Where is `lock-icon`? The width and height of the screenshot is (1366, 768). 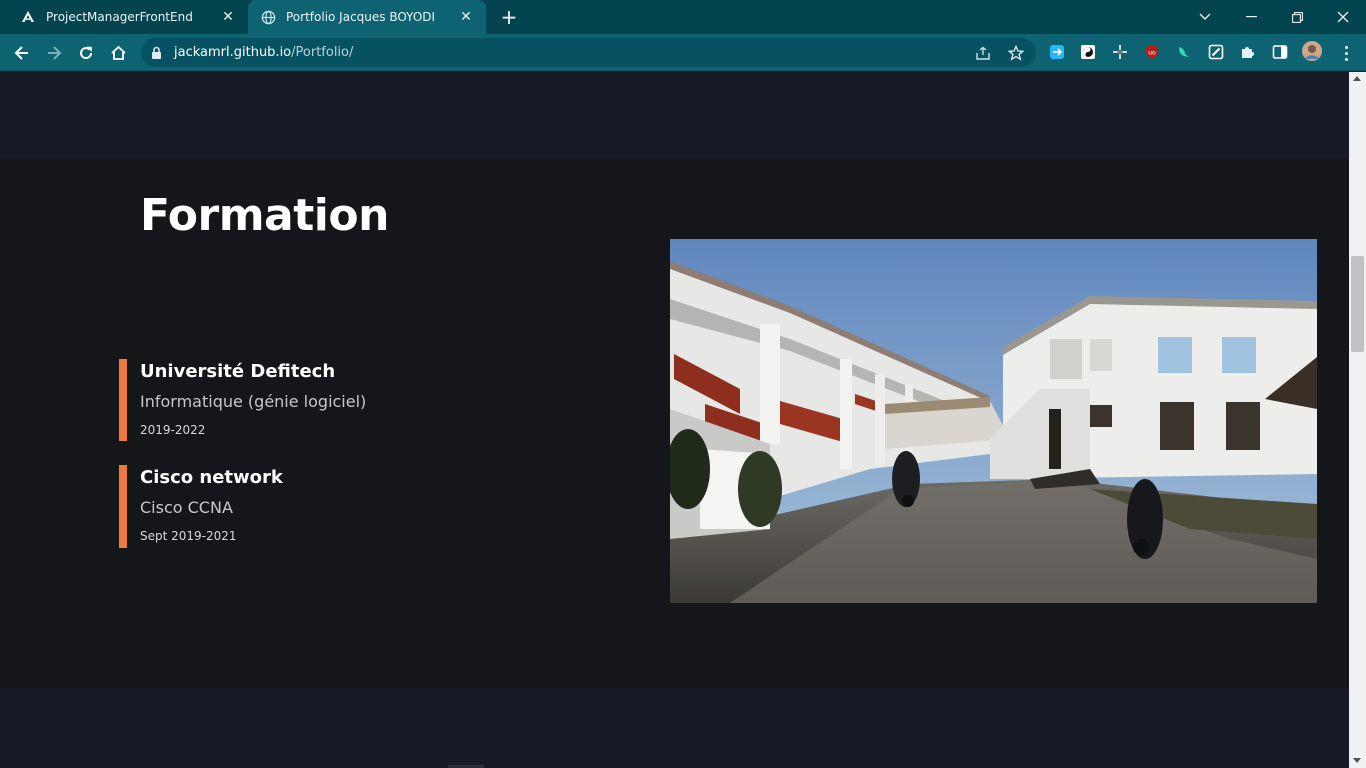 lock-icon is located at coordinates (156, 54).